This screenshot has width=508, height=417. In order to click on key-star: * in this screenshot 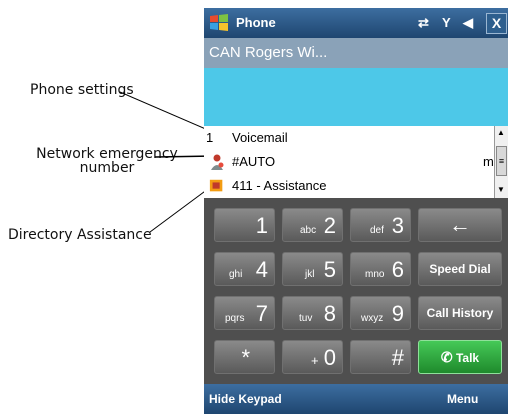, I will do `click(244, 357)`.